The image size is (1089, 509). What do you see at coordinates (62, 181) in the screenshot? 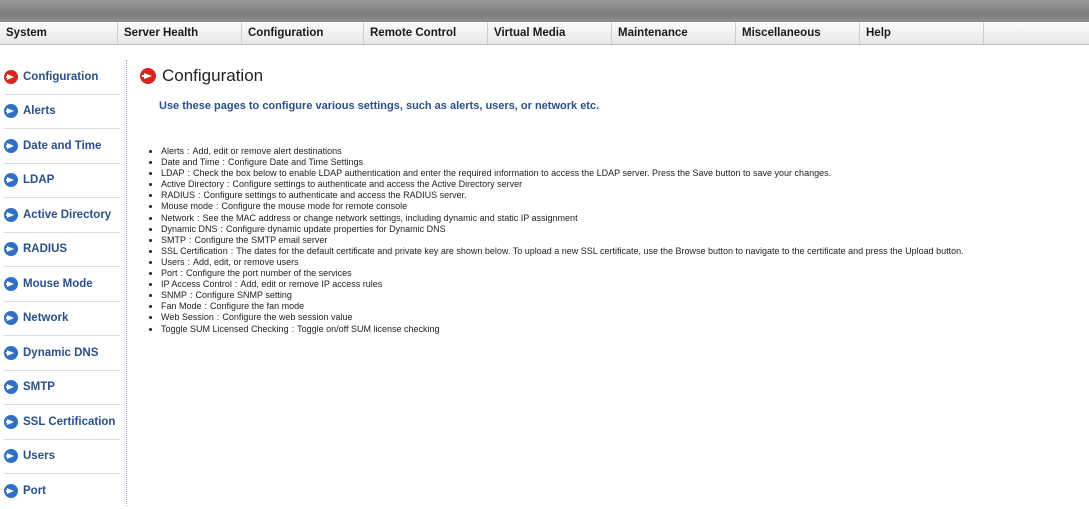
I see `sidebar-item-ldap: LDAP` at bounding box center [62, 181].